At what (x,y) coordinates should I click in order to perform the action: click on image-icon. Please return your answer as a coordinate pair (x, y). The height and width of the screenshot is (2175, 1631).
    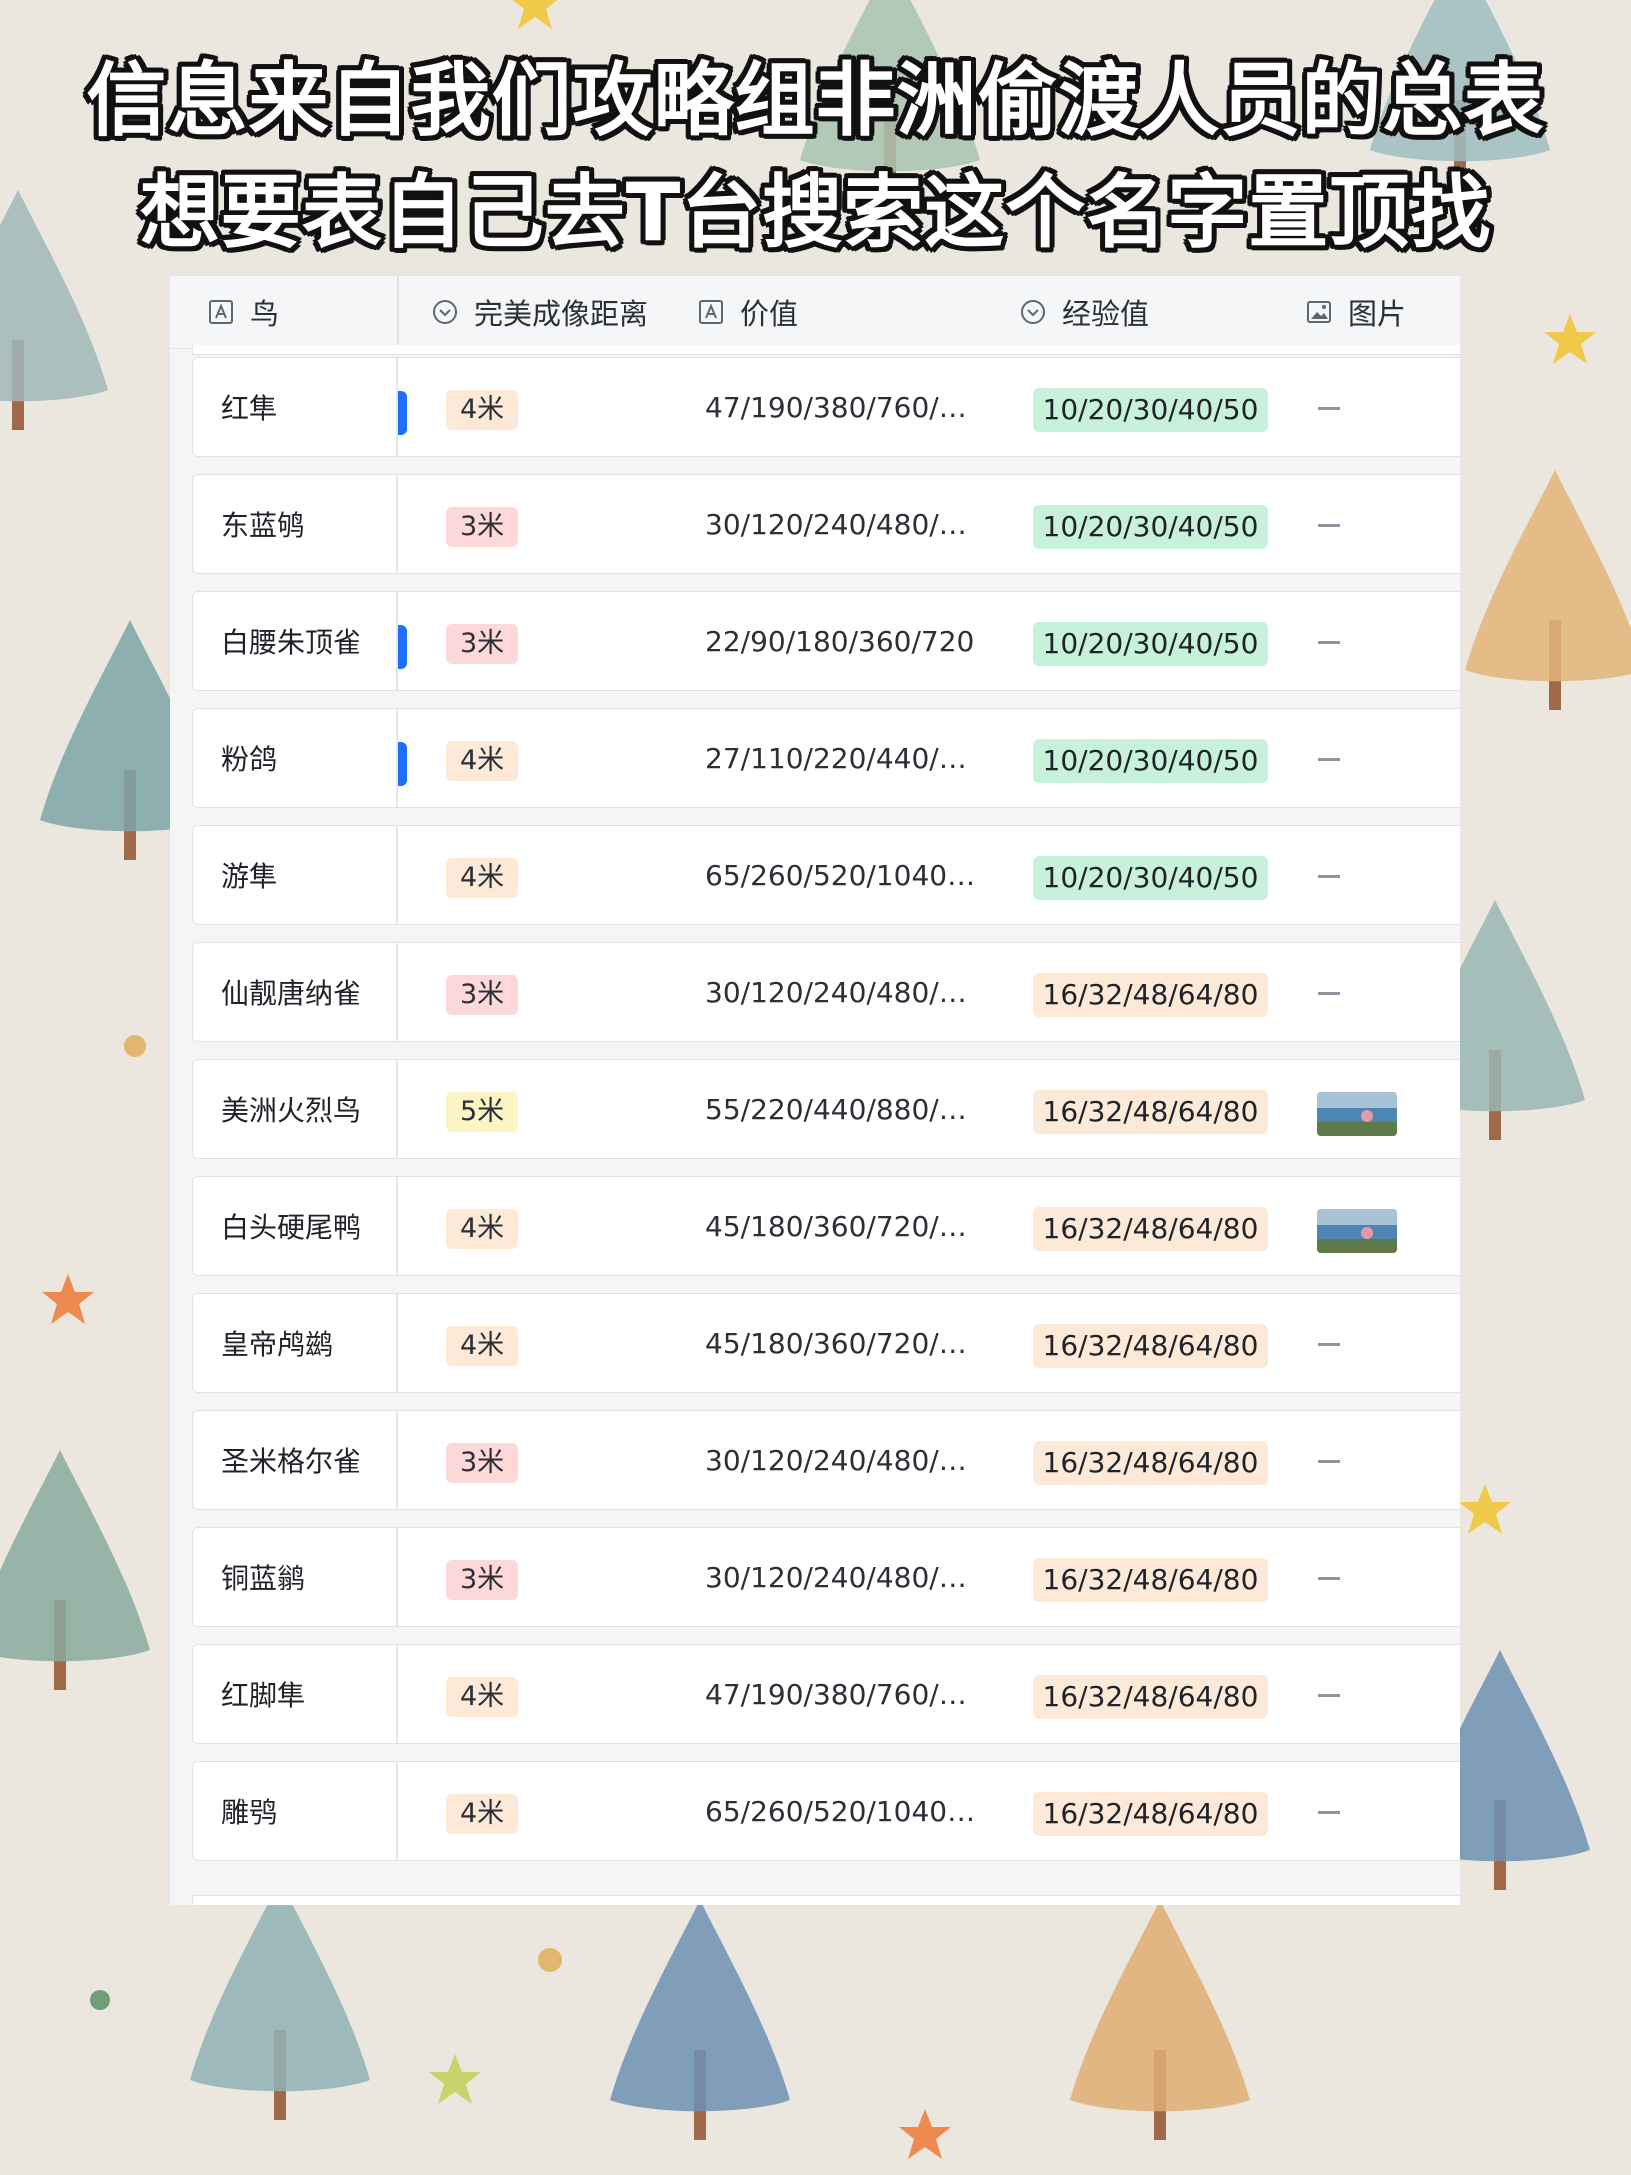
    Looking at the image, I should click on (1319, 312).